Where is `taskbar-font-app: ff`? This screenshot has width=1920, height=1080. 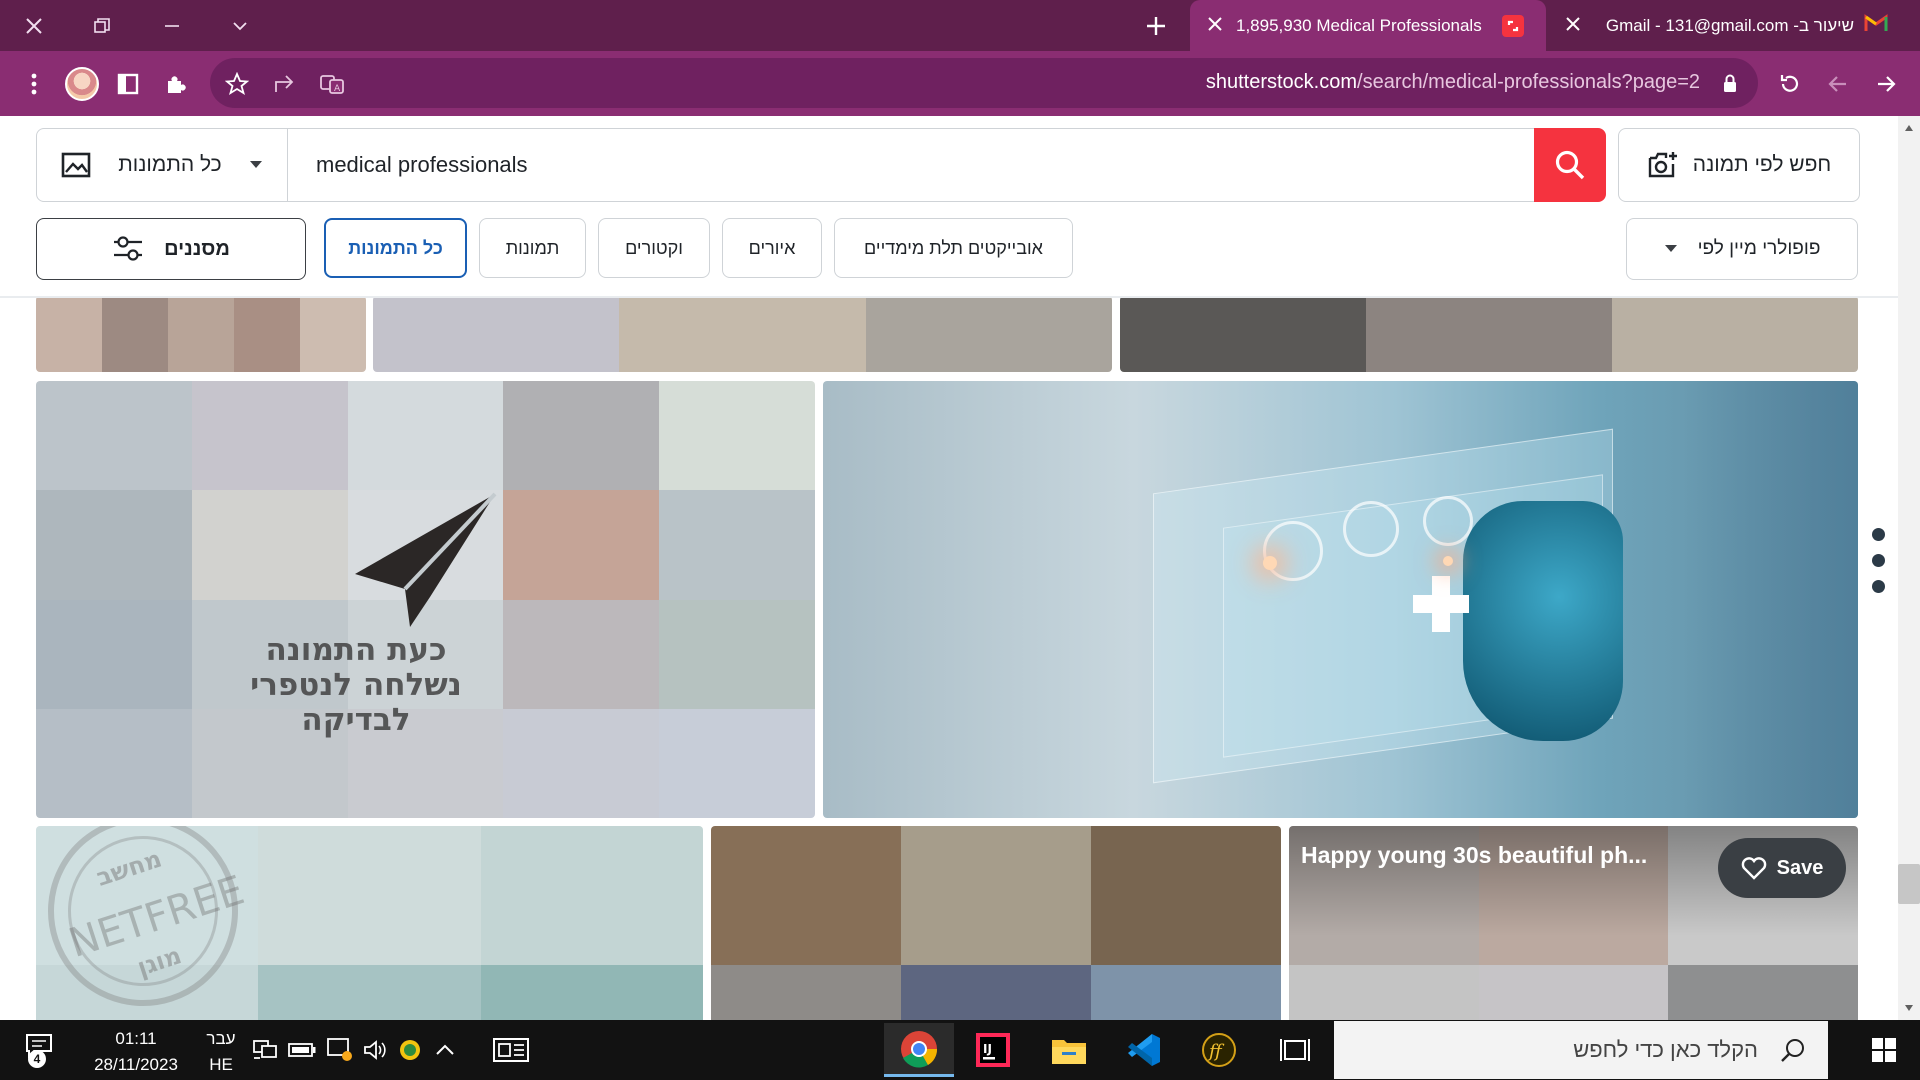
taskbar-font-app: ff is located at coordinates (1219, 1050).